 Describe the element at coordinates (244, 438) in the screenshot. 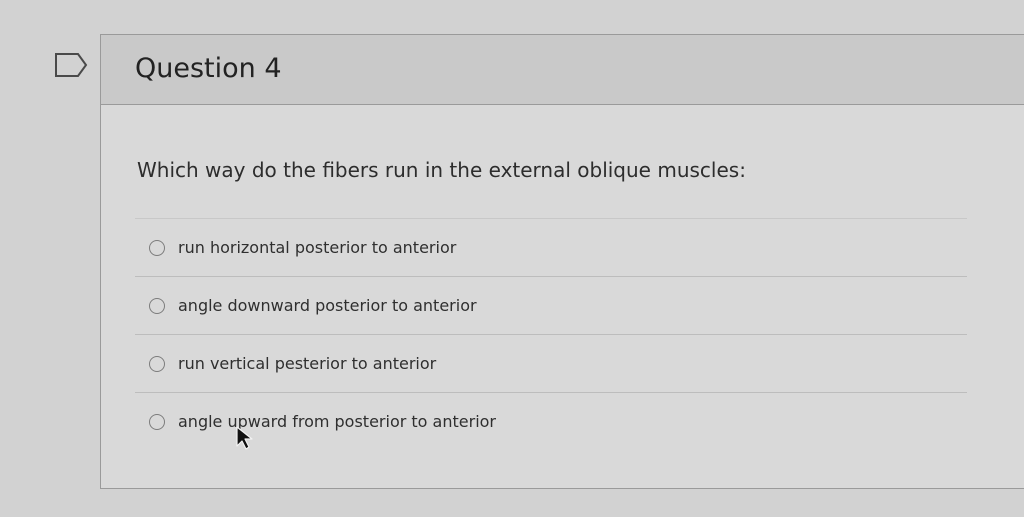

I see `cursor-icon` at that location.